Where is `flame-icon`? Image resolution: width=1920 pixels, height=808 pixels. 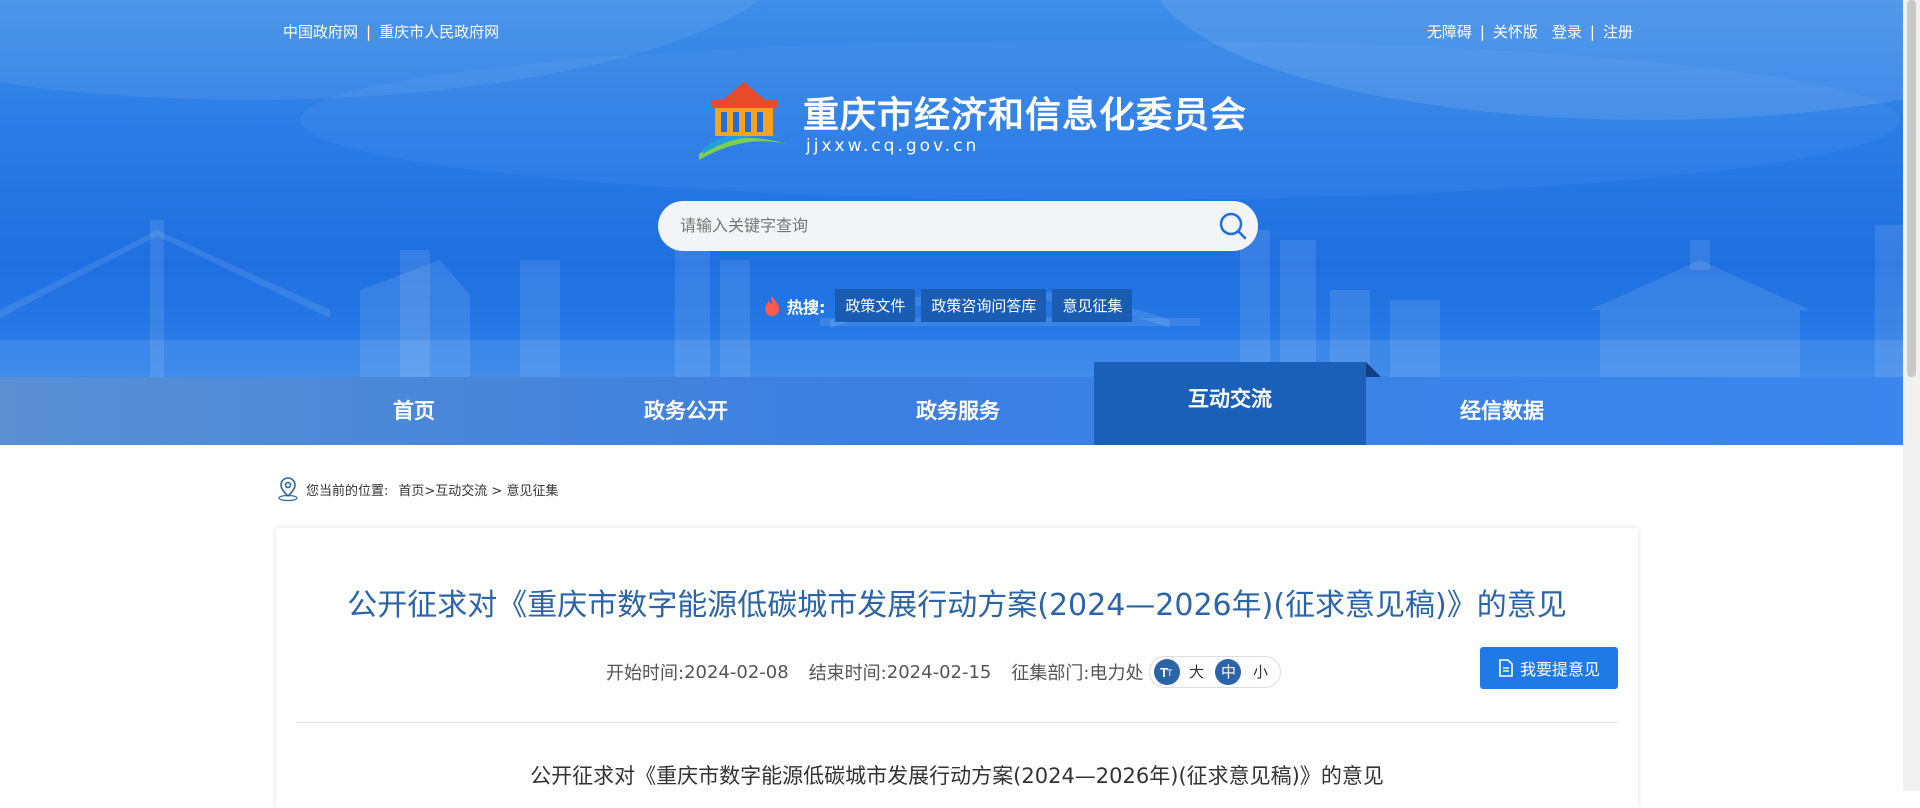 flame-icon is located at coordinates (772, 305).